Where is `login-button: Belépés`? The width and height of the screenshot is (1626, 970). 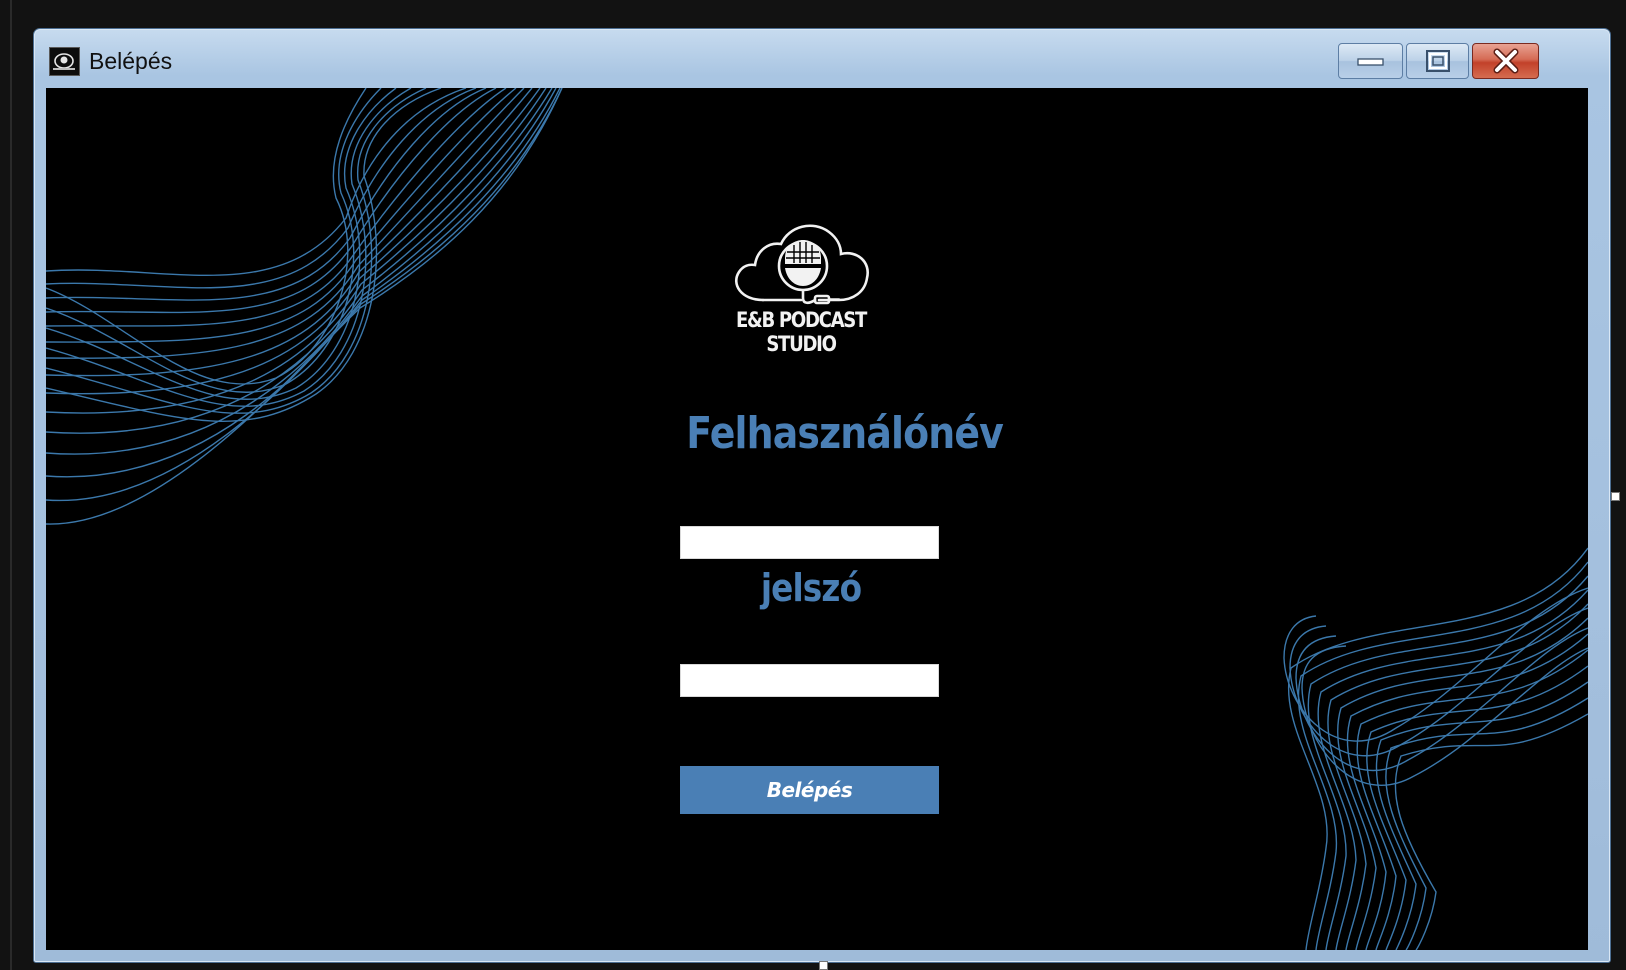 login-button: Belépés is located at coordinates (809, 790).